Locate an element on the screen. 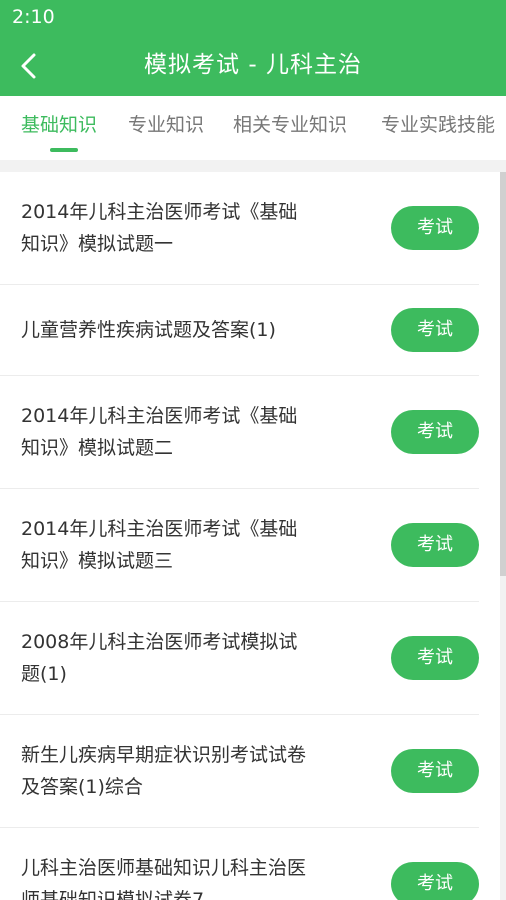 The image size is (506, 900). scrollbar is located at coordinates (503, 374).